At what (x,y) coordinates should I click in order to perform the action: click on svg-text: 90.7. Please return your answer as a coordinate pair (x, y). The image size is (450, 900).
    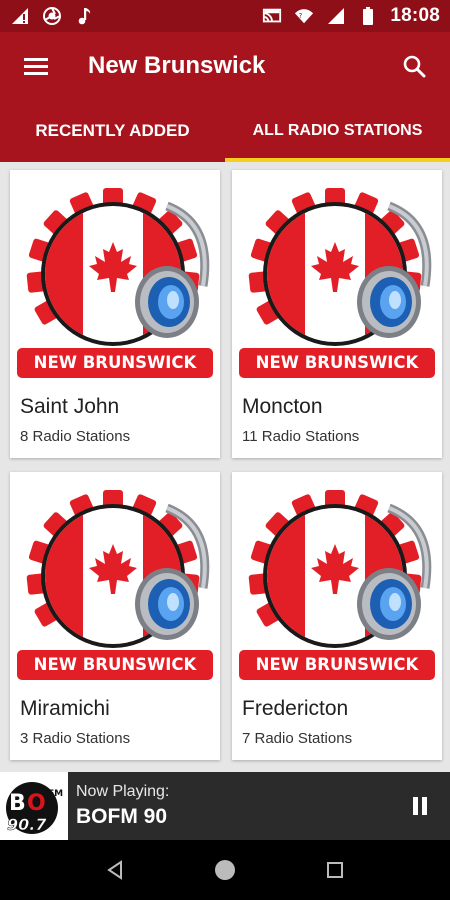
    Looking at the image, I should click on (27, 824).